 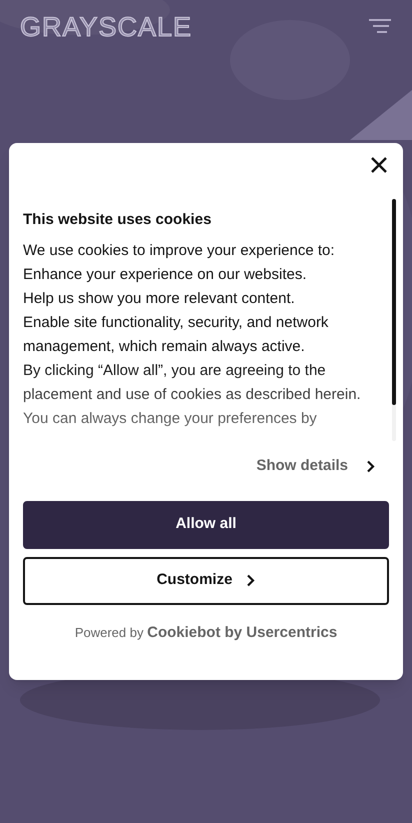 I want to click on close-icon, so click(x=379, y=165).